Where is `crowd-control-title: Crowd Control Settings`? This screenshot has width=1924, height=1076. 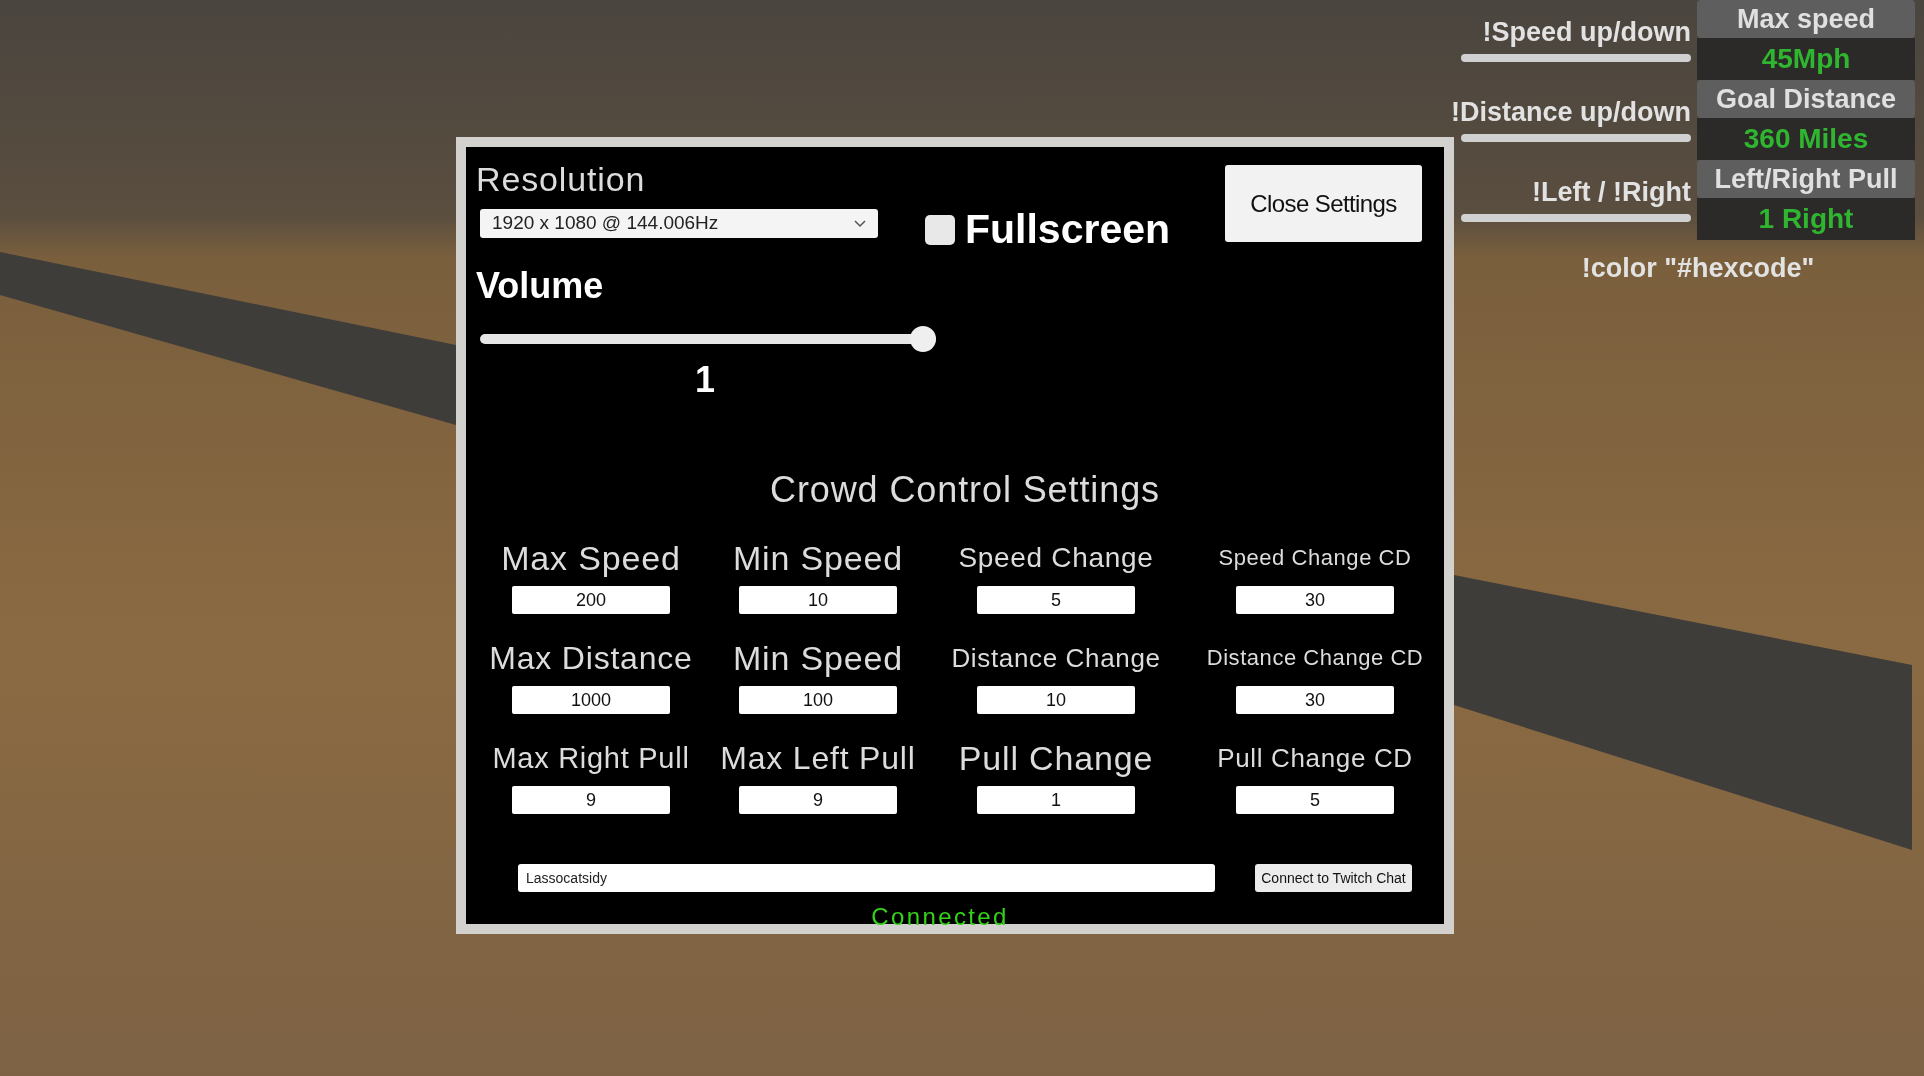
crowd-control-title: Crowd Control Settings is located at coordinates (965, 490).